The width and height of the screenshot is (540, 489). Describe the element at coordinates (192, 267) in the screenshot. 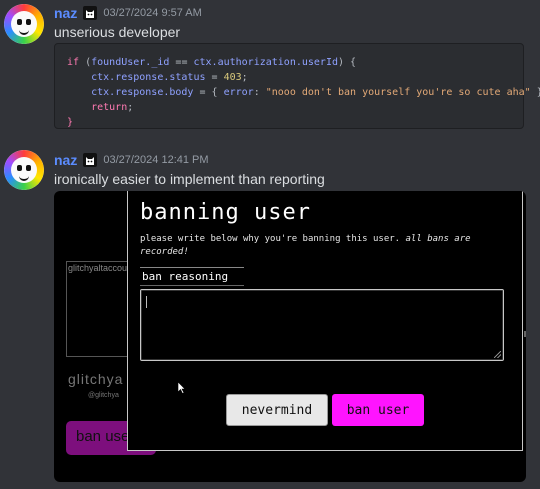

I see `field-divider` at that location.